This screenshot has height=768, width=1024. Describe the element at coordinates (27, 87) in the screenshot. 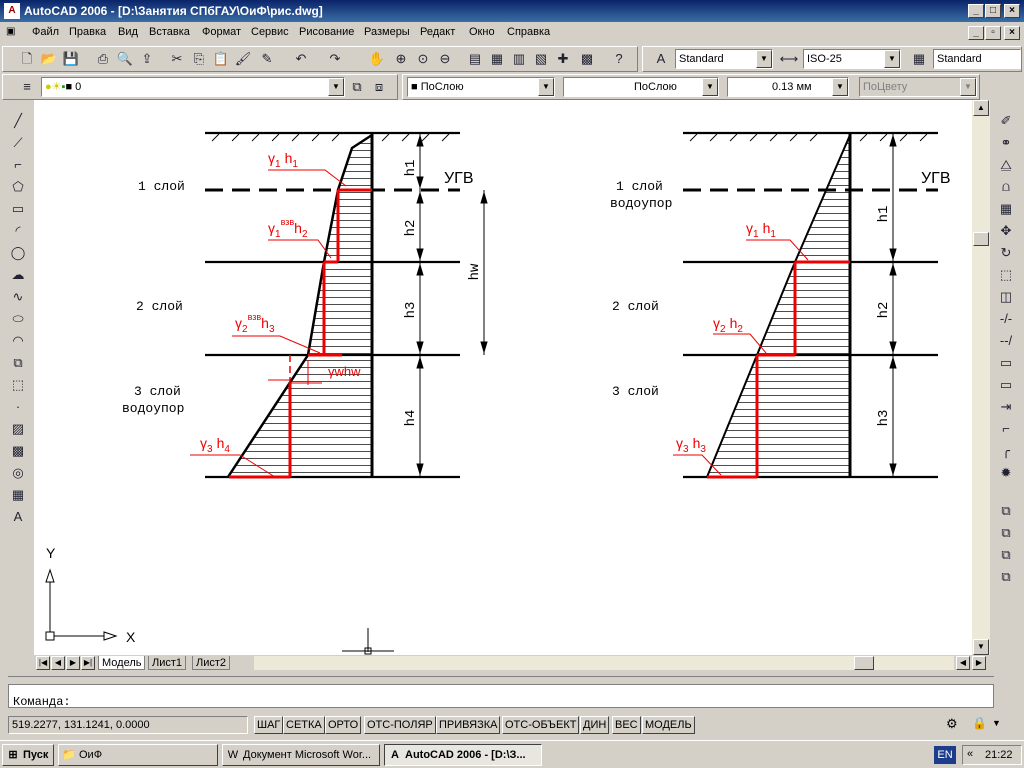

I see `layer-manager-icon: ≡` at that location.